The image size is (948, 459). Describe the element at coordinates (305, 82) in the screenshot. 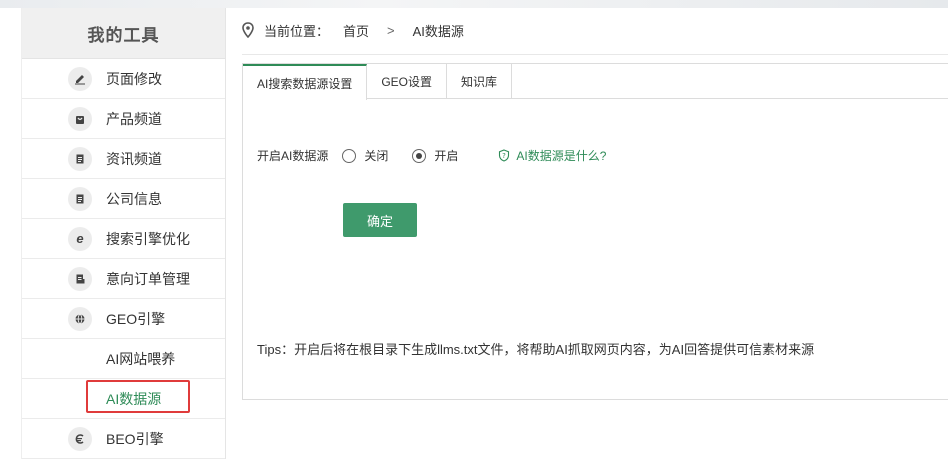

I see `tab-ai-search-datasource: AI搜索数据源设置` at that location.